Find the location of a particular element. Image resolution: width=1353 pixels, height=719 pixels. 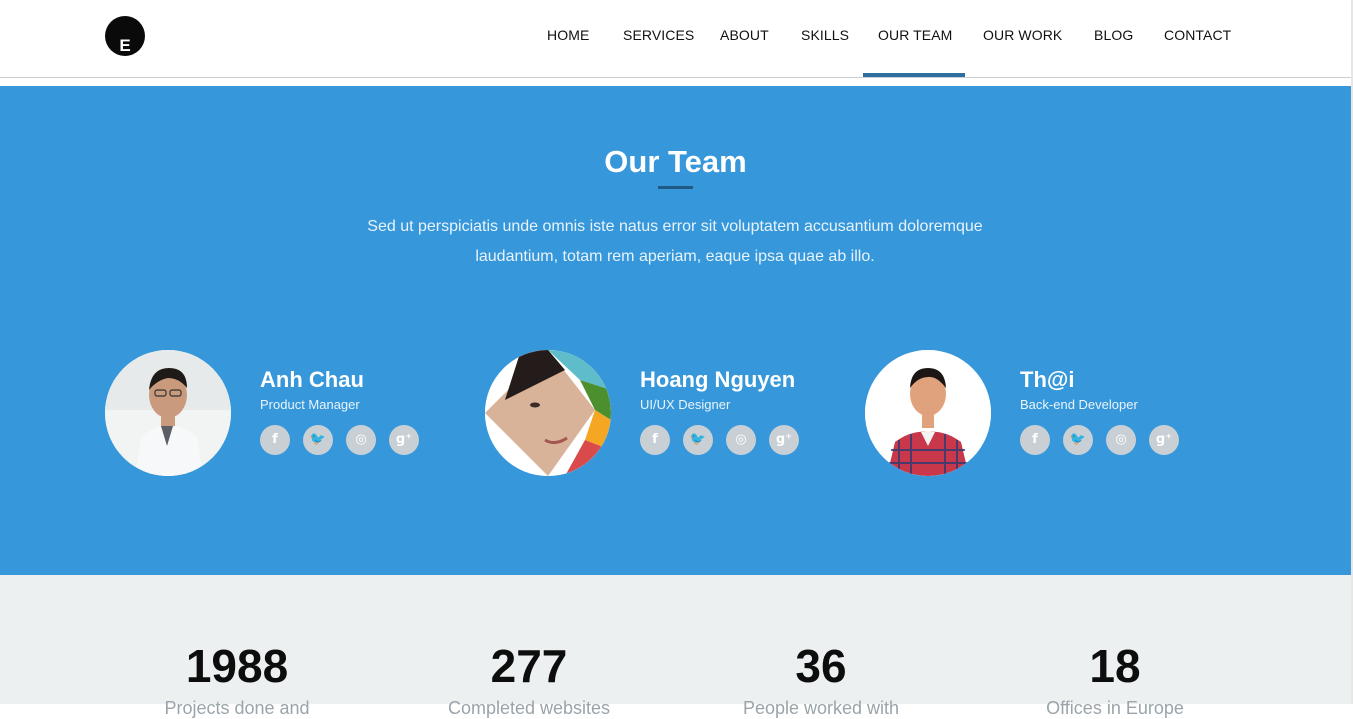

stat-item: 277 Completed websites is located at coordinates (529, 678).